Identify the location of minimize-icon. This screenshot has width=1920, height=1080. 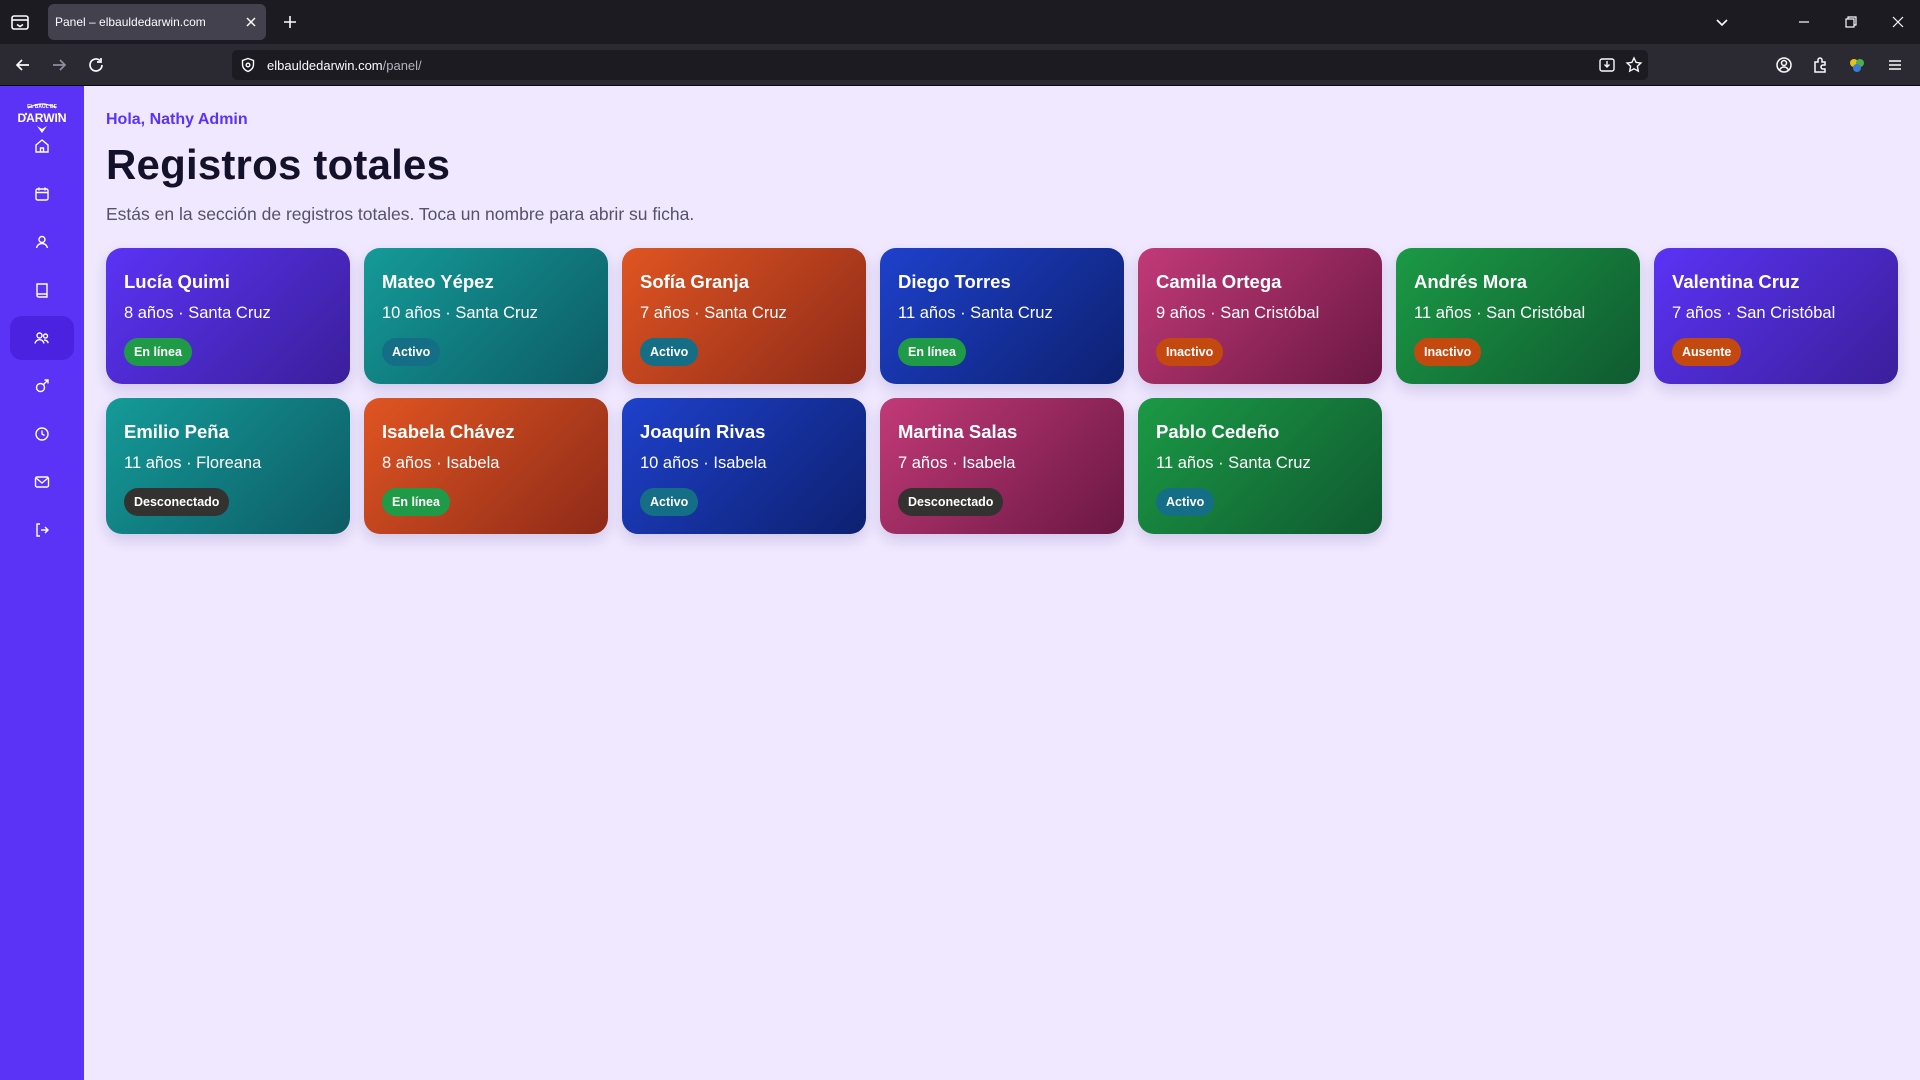
(1804, 22).